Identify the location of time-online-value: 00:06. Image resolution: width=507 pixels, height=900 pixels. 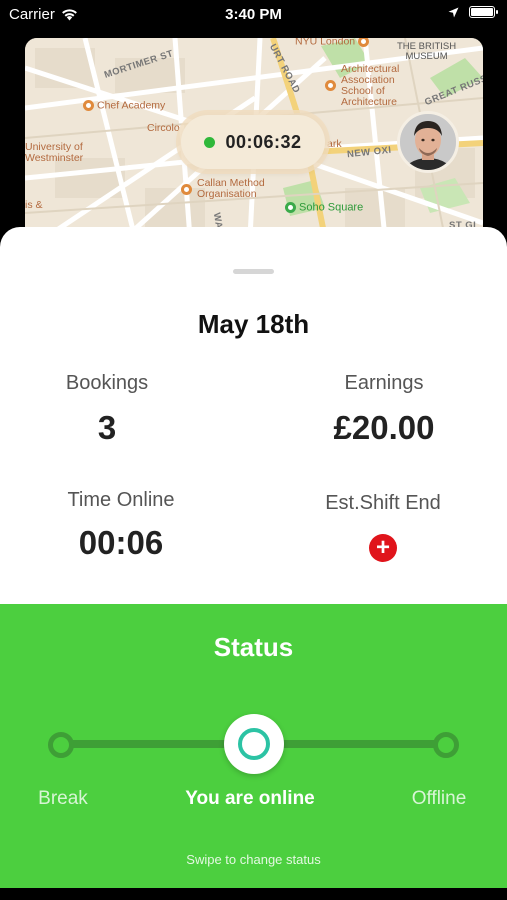
(121, 542).